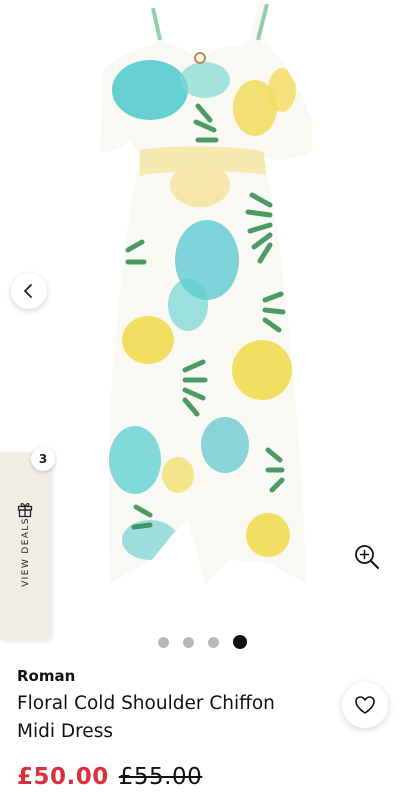  What do you see at coordinates (109, 777) in the screenshot?
I see `price-row: £50.00 £55.00` at bounding box center [109, 777].